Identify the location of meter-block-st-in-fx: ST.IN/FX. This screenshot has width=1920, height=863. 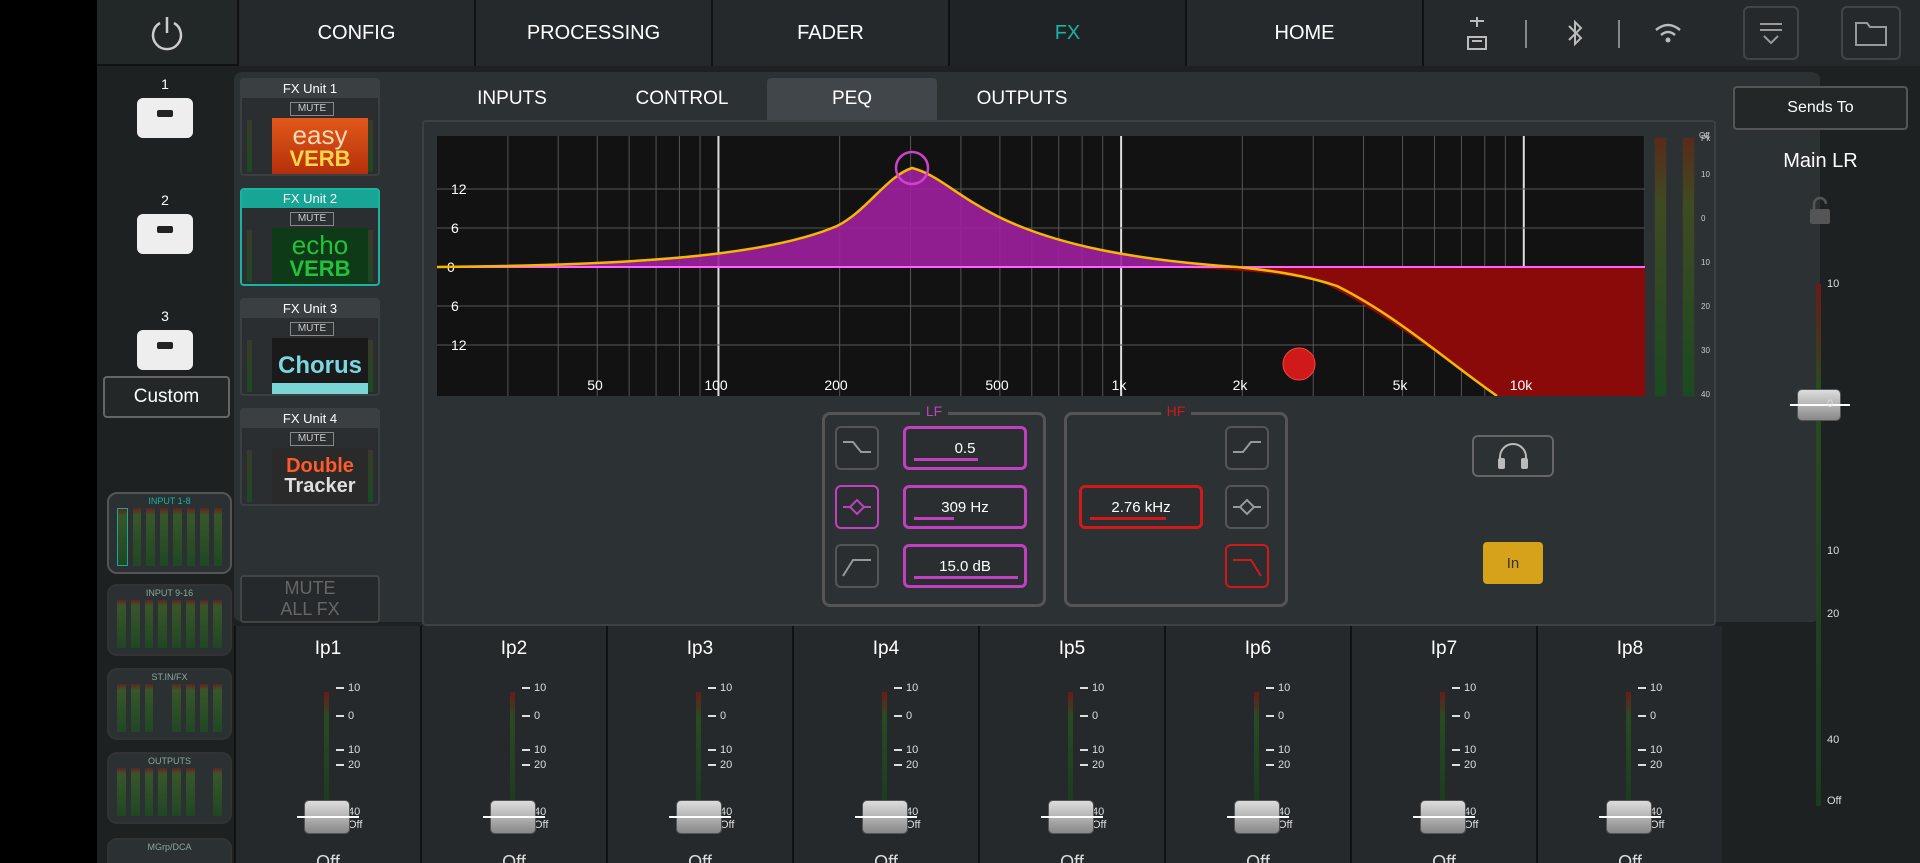
(169, 704).